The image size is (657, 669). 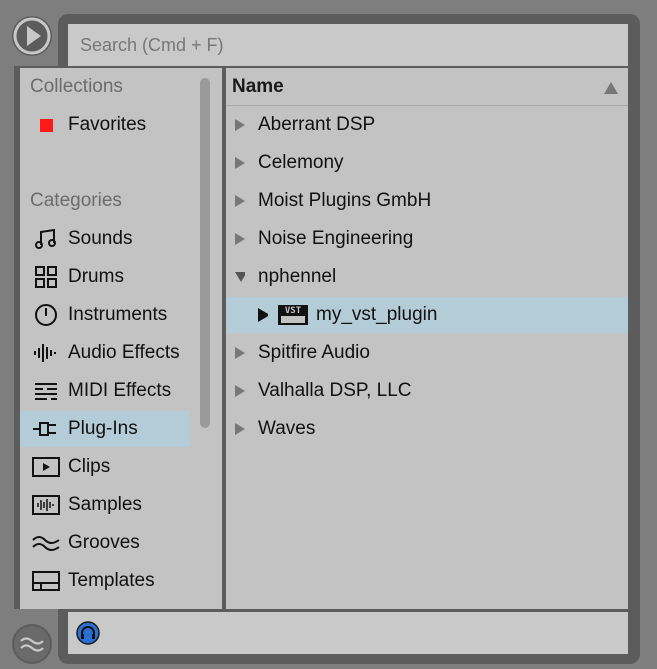 I want to click on hot-swap-button, so click(x=88, y=633).